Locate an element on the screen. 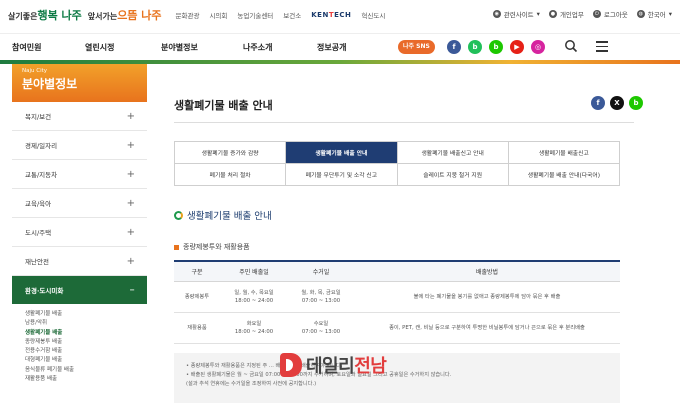  table-cell-text: 수요일 is located at coordinates (321, 323).